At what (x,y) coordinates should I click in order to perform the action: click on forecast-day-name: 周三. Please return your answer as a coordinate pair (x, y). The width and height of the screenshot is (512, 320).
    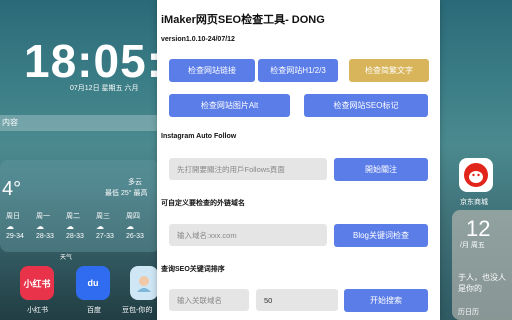
    Looking at the image, I should click on (103, 216).